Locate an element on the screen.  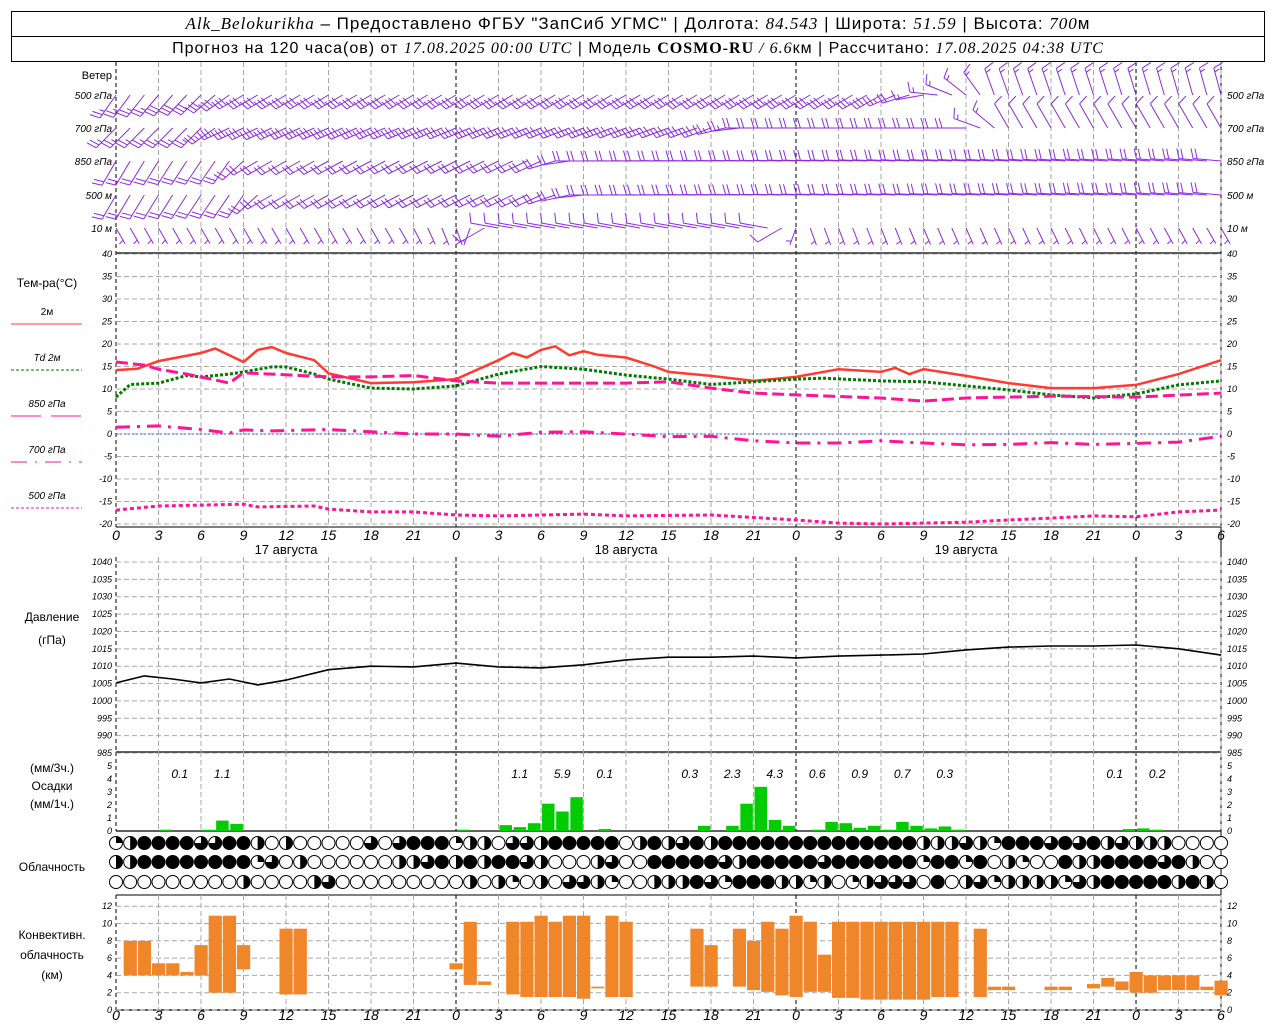
hour-tick-label: 3 is located at coordinates (1179, 535).